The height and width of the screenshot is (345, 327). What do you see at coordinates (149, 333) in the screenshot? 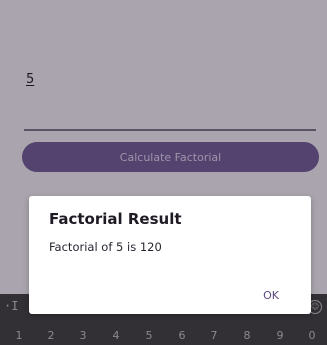
I see `key-5: 5` at bounding box center [149, 333].